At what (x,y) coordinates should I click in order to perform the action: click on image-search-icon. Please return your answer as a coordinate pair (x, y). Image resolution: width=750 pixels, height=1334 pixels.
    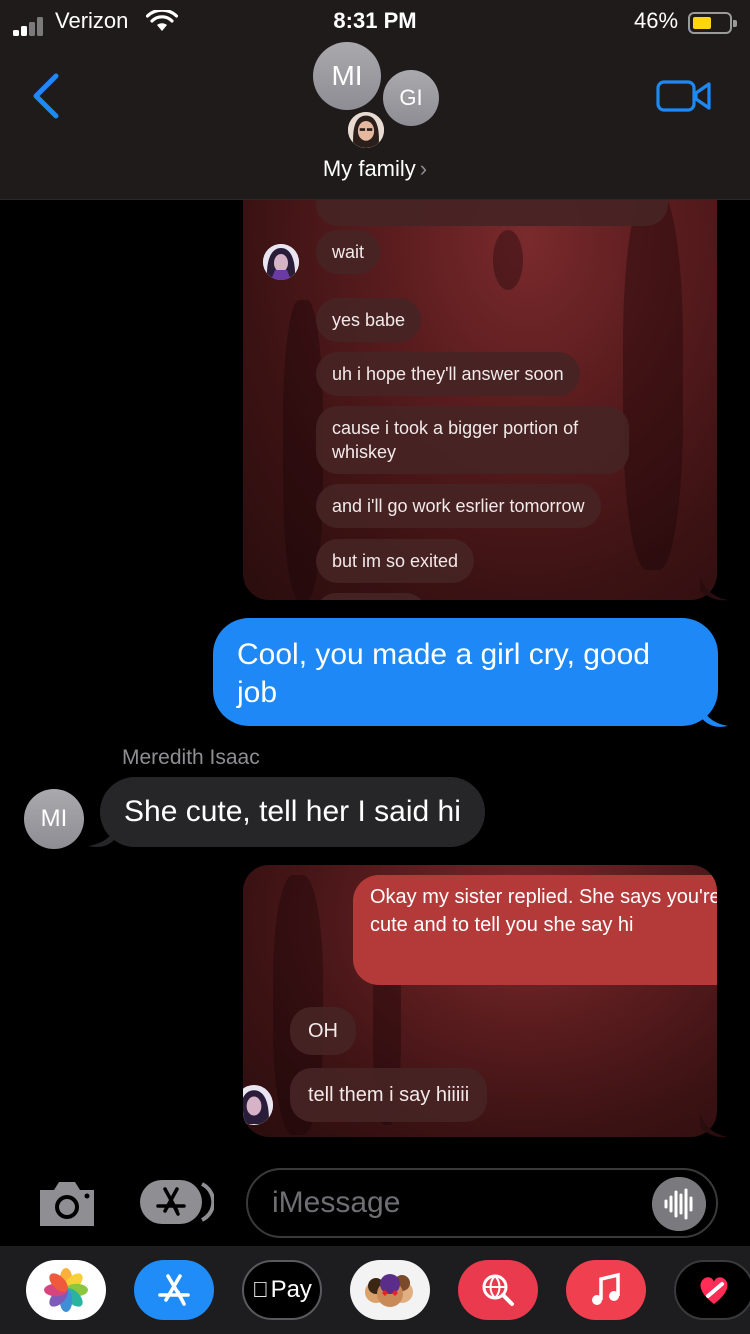
    Looking at the image, I should click on (498, 1290).